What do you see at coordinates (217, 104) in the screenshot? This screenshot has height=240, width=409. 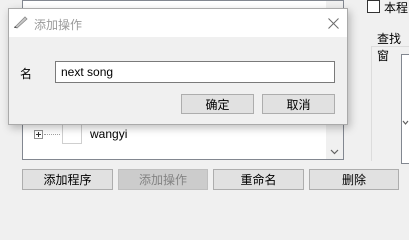 I see `ok-button: 确定` at bounding box center [217, 104].